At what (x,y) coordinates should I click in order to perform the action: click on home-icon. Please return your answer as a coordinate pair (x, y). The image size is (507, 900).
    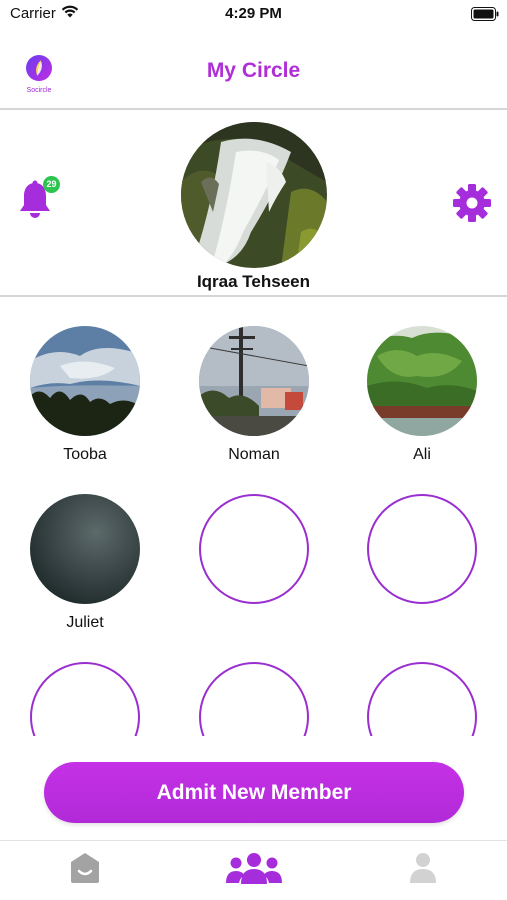
    Looking at the image, I should click on (85, 868).